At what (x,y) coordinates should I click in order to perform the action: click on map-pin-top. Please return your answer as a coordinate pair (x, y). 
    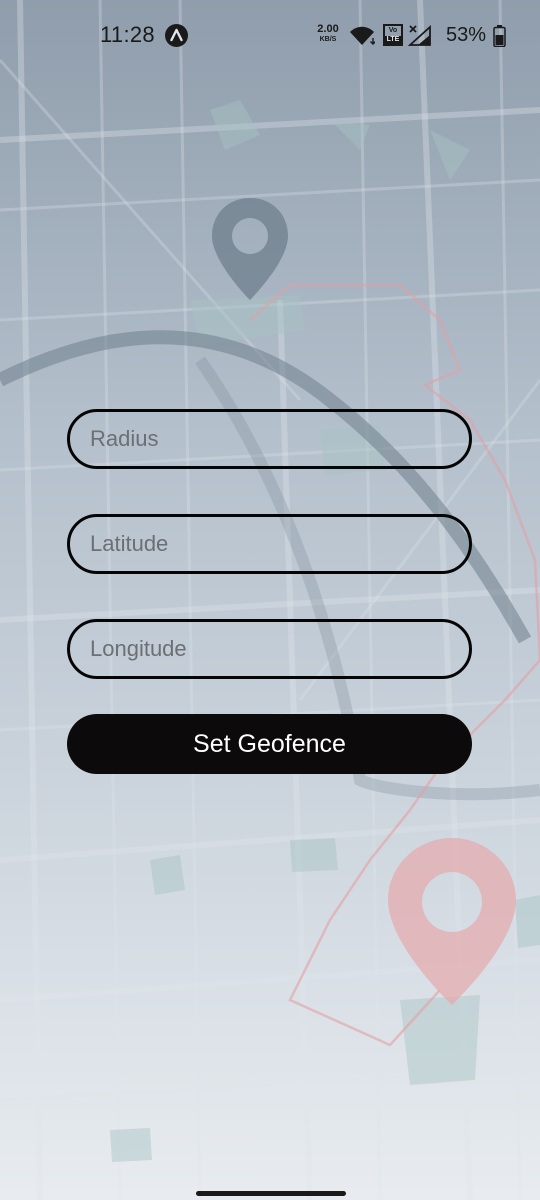
    Looking at the image, I should click on (250, 249).